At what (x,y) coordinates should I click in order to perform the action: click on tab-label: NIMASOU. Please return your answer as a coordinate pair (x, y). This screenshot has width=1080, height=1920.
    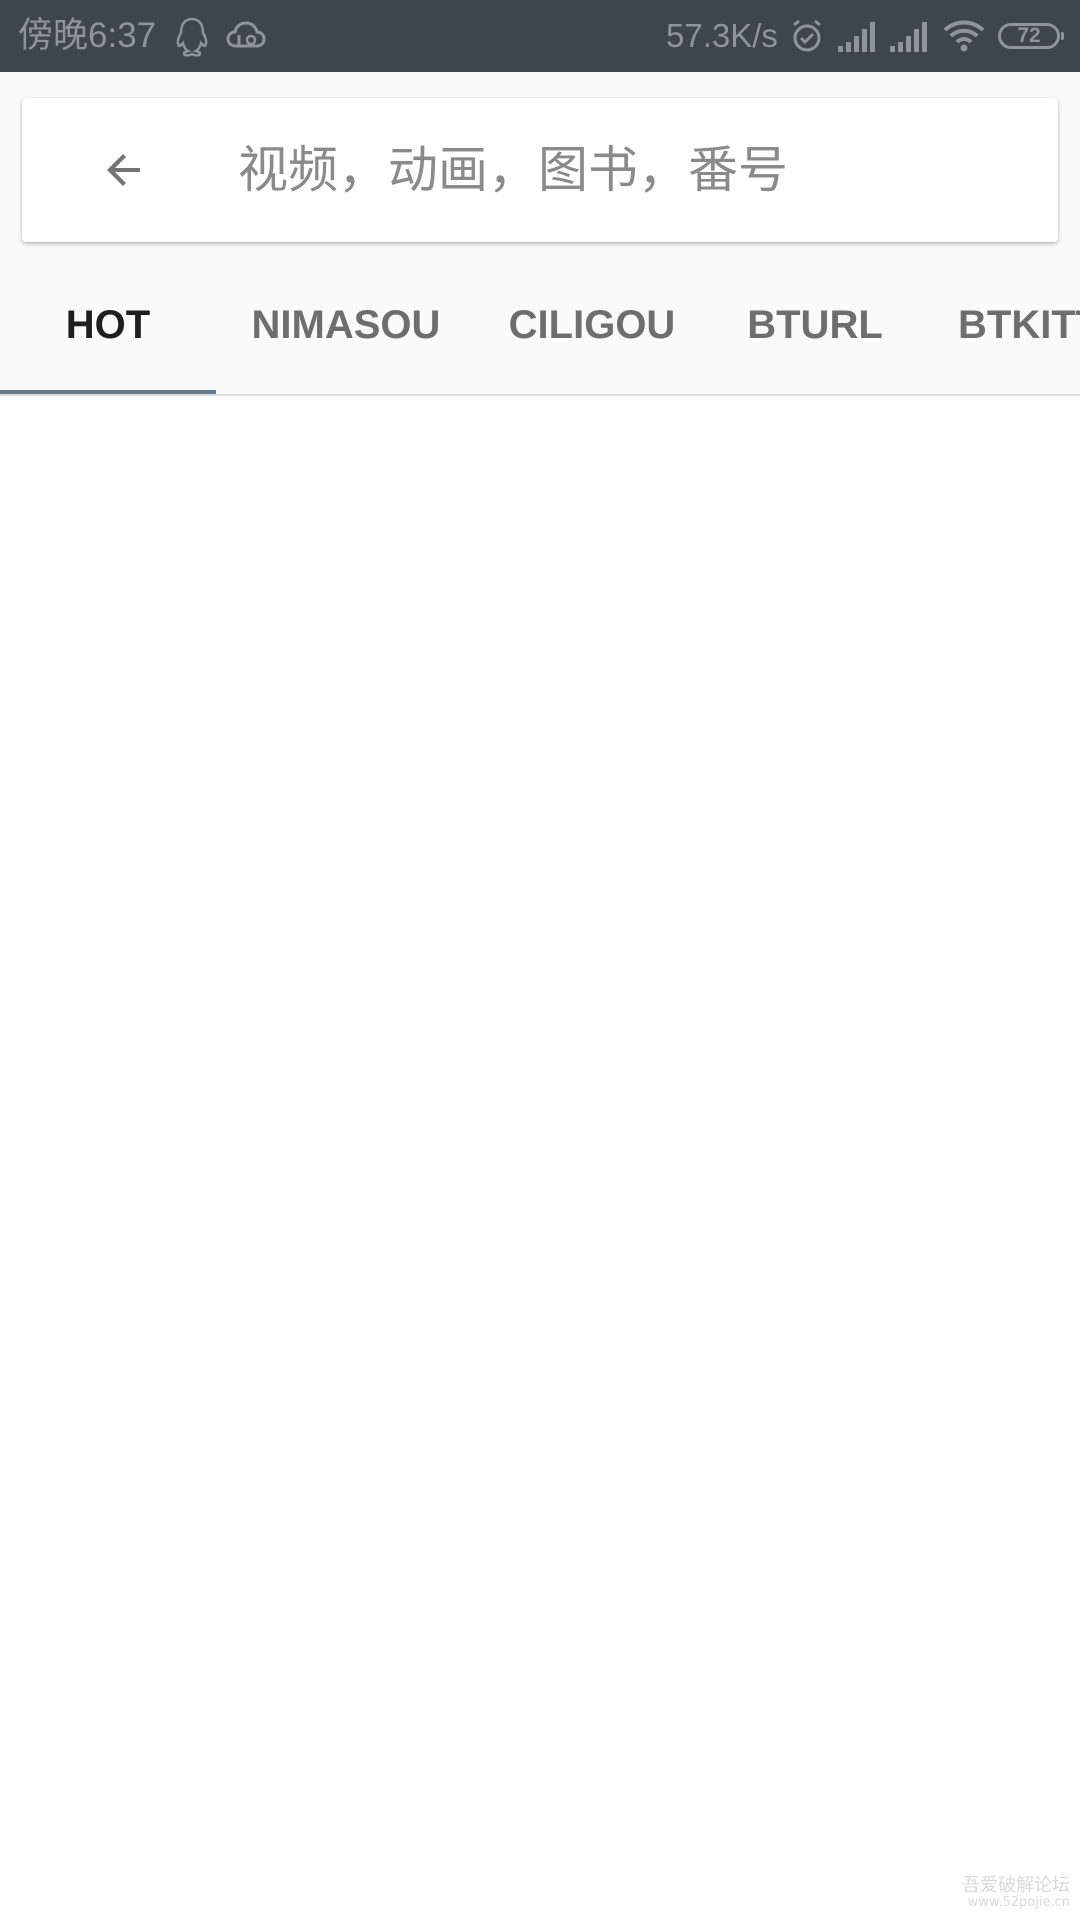
    Looking at the image, I should click on (346, 324).